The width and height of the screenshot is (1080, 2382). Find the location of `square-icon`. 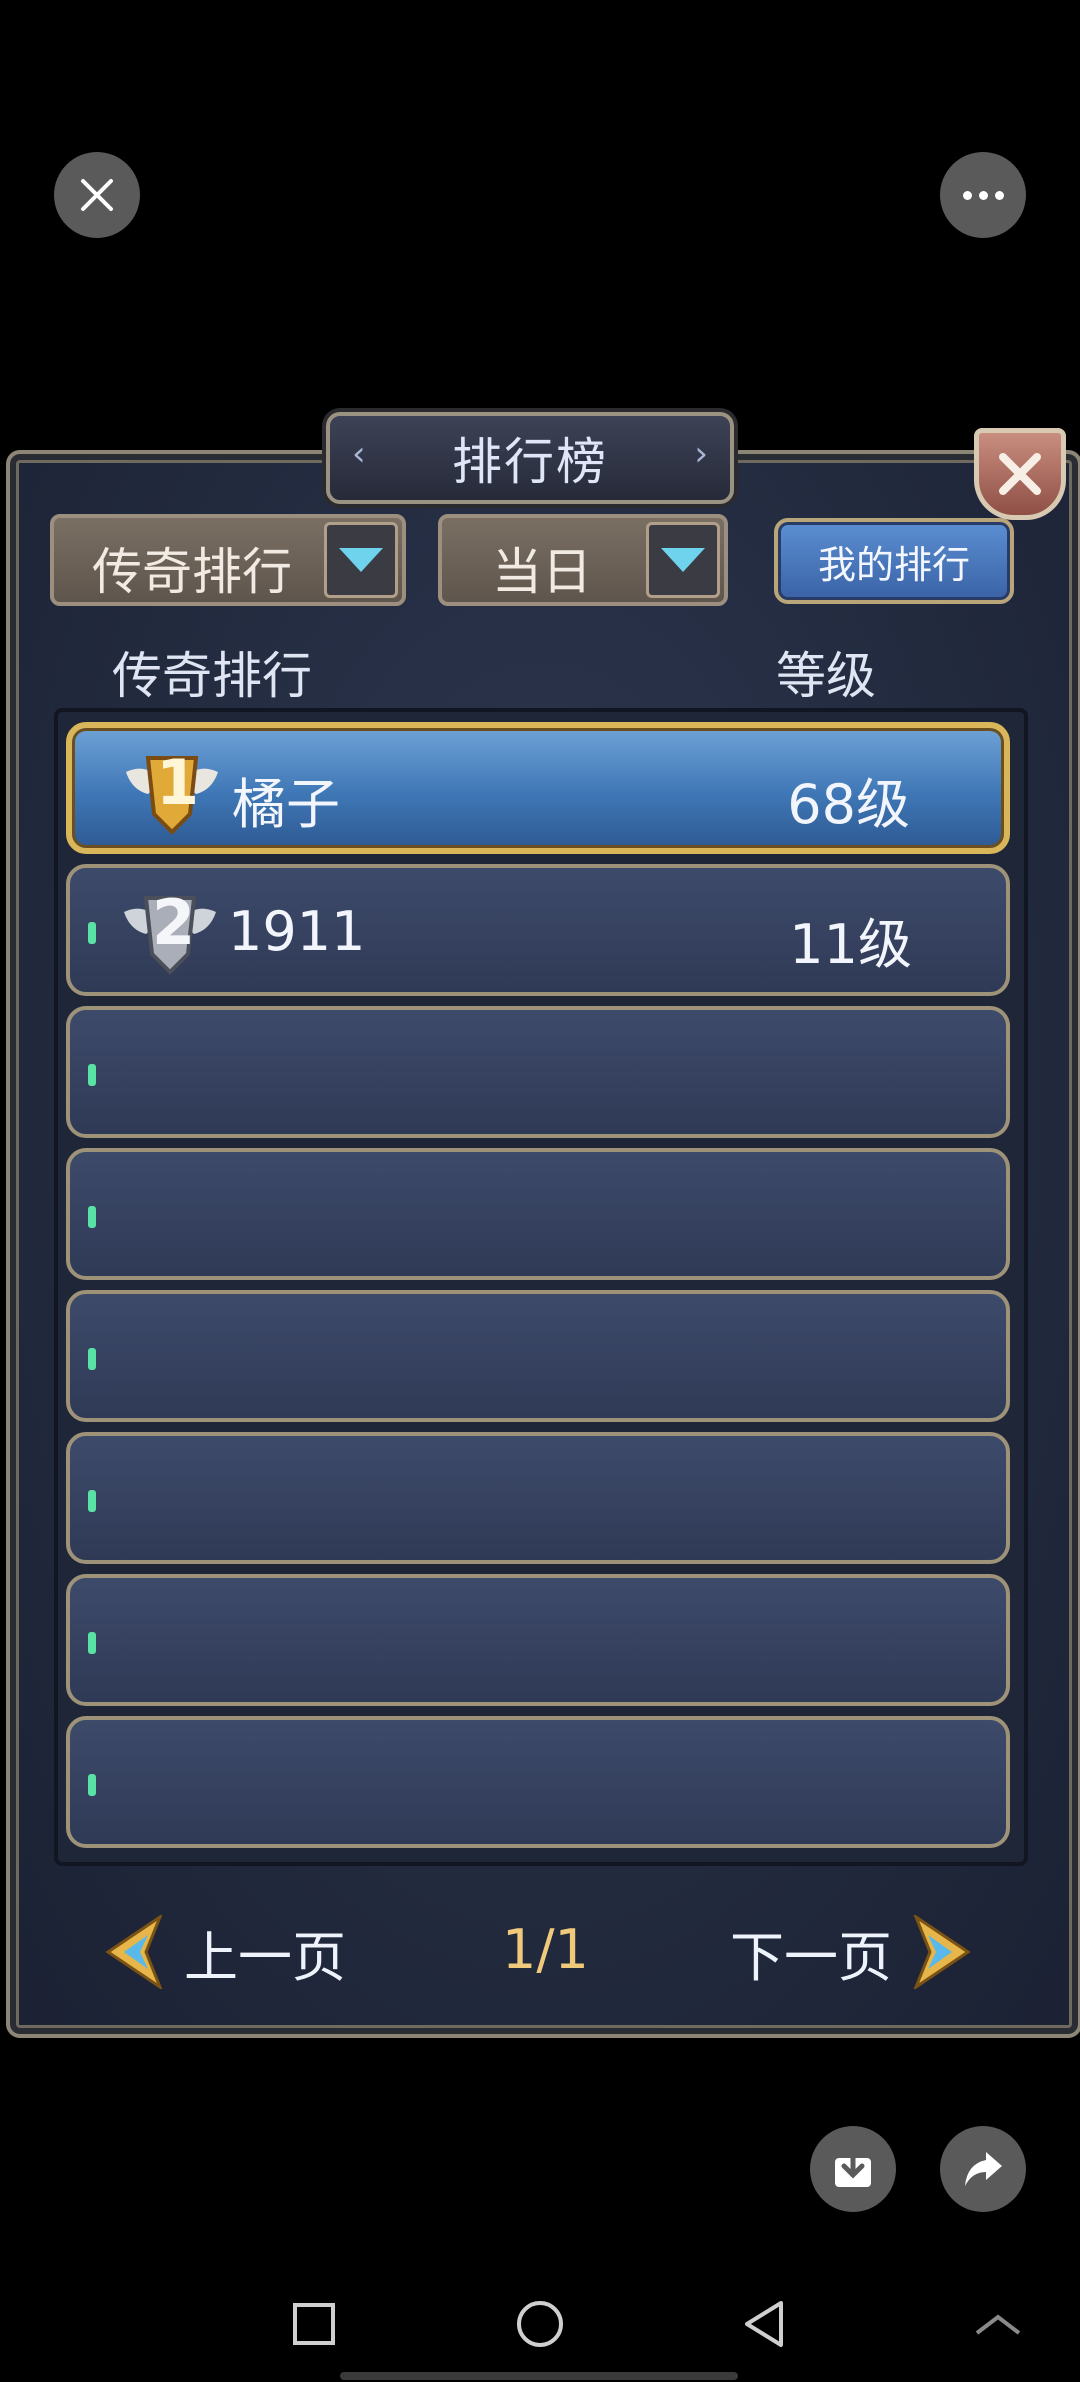

square-icon is located at coordinates (314, 2324).